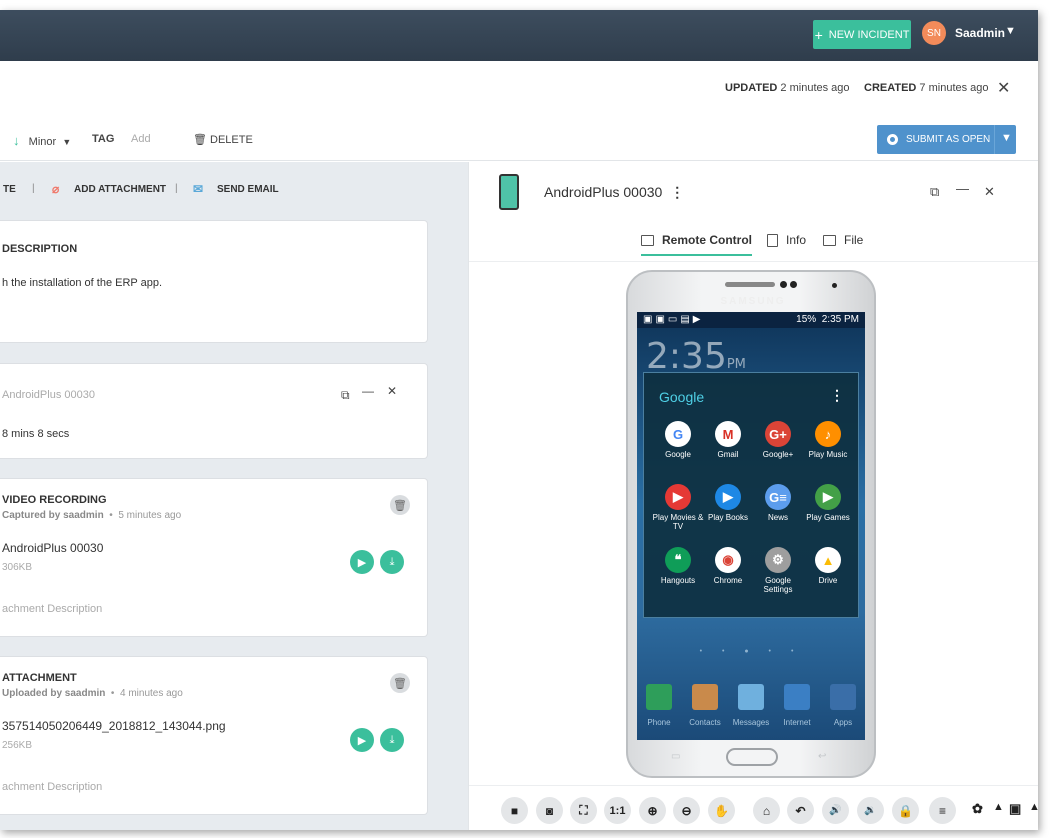 The height and width of the screenshot is (838, 1052). What do you see at coordinates (652, 810) in the screenshot?
I see `zoom-in-icon: ⊕` at bounding box center [652, 810].